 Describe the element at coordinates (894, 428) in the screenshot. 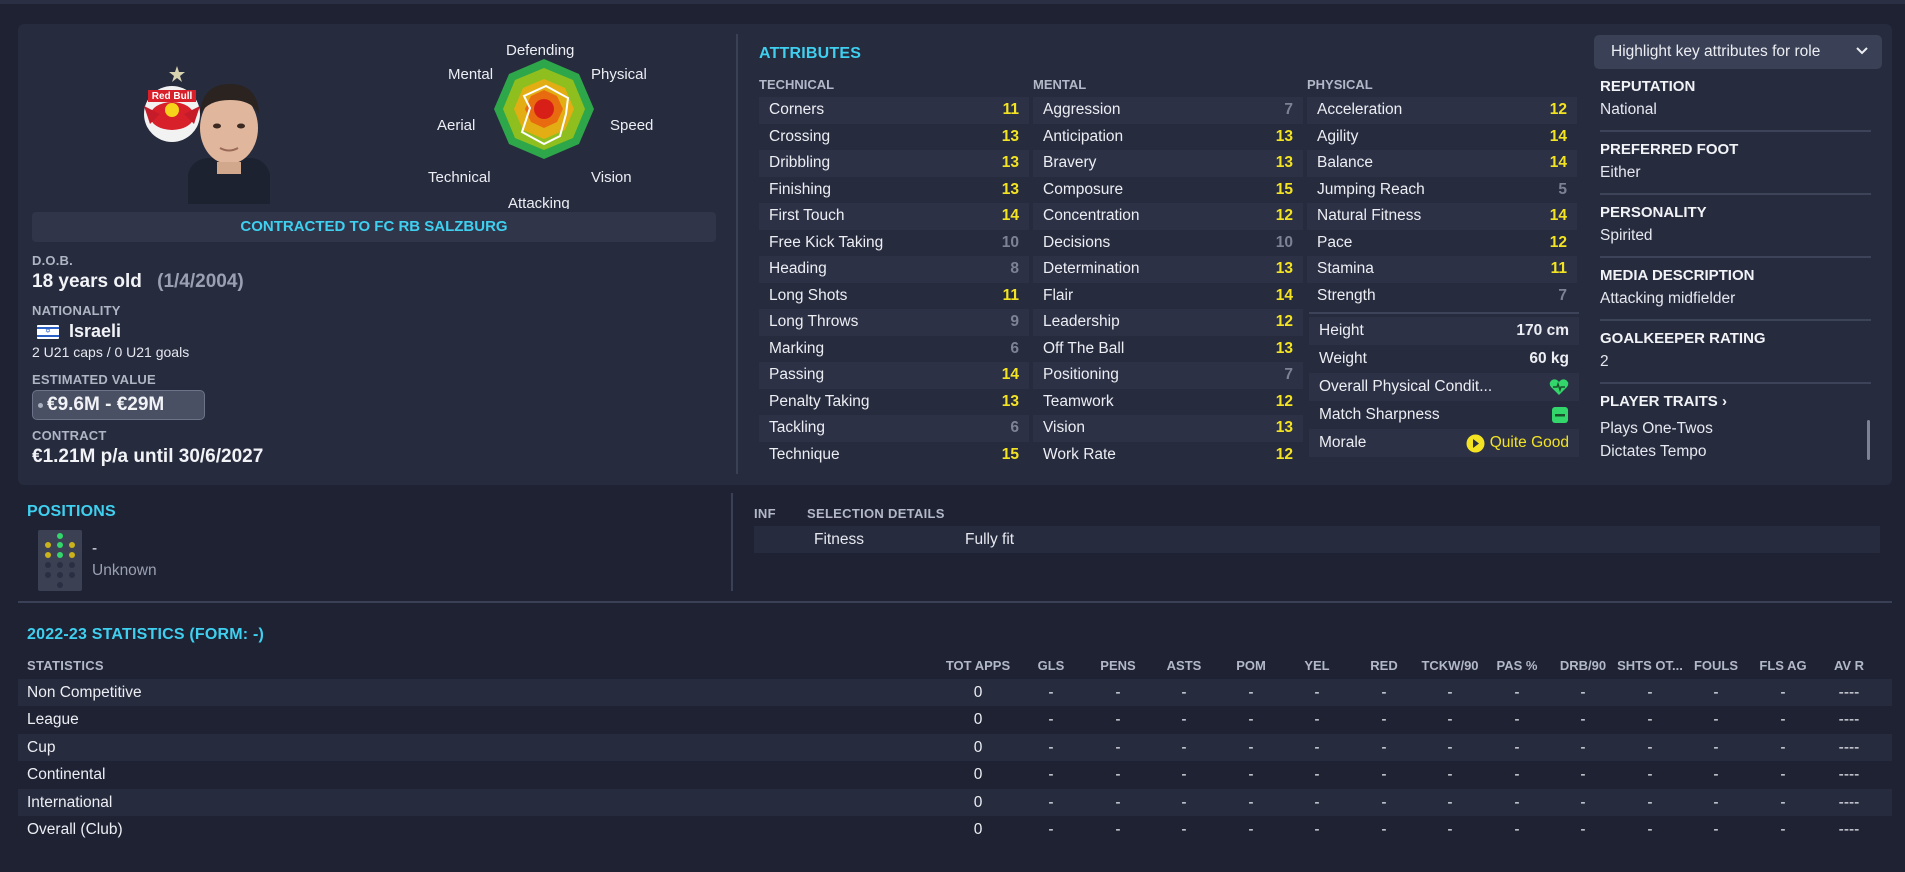

I see `attribute-row: Tackling 6` at that location.